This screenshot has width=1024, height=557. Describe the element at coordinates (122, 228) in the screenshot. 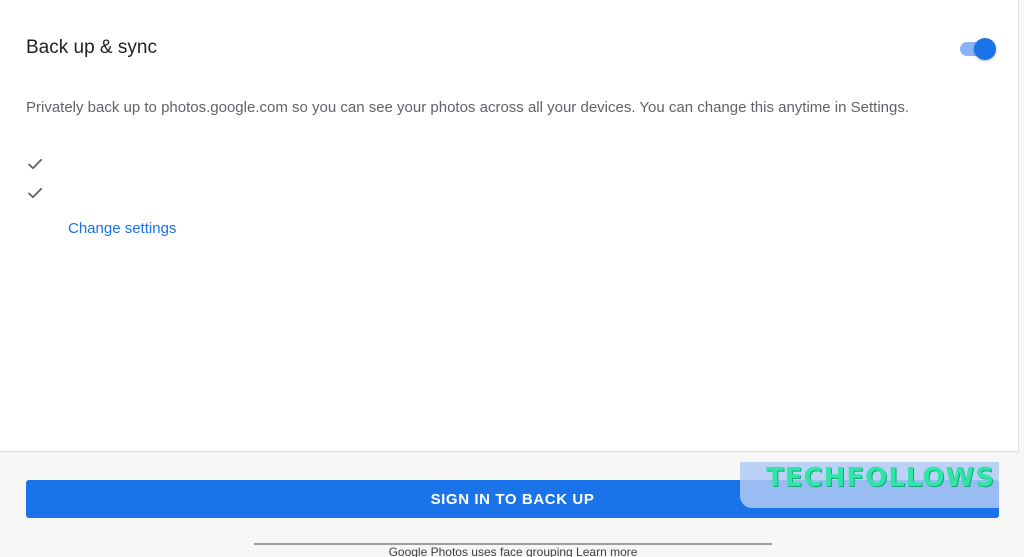

I see `change-settings-link: Change settings` at that location.